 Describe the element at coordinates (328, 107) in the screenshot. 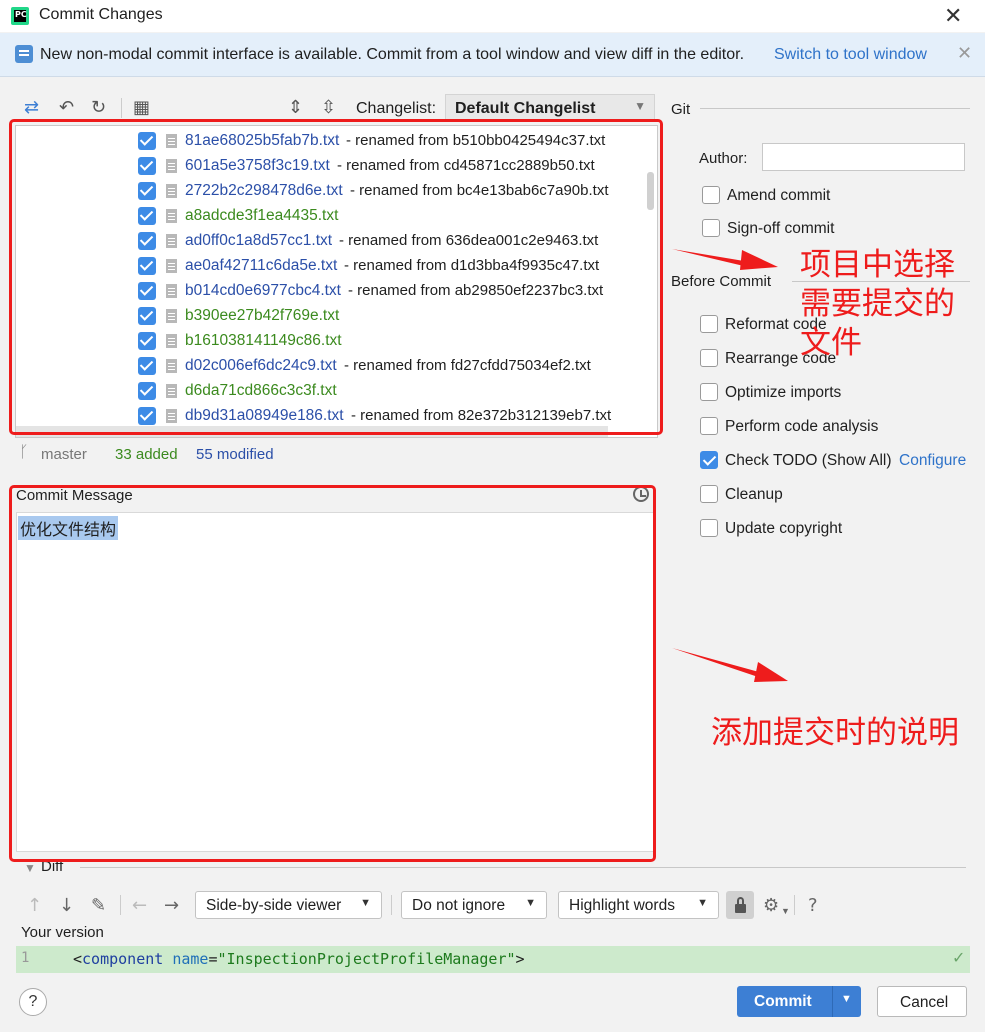

I see `collapse-all-icon: ⇳` at that location.